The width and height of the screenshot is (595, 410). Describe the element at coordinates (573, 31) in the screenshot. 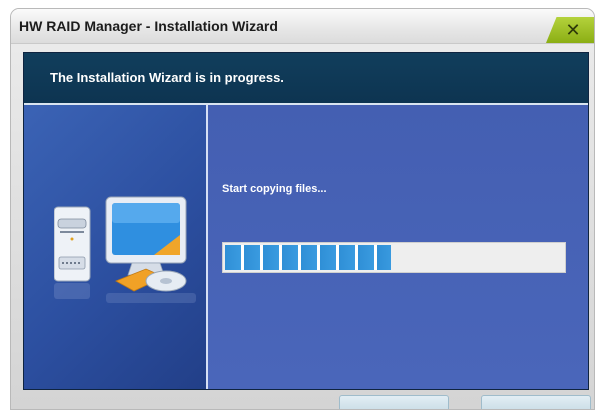

I see `close-icon: ✕` at that location.